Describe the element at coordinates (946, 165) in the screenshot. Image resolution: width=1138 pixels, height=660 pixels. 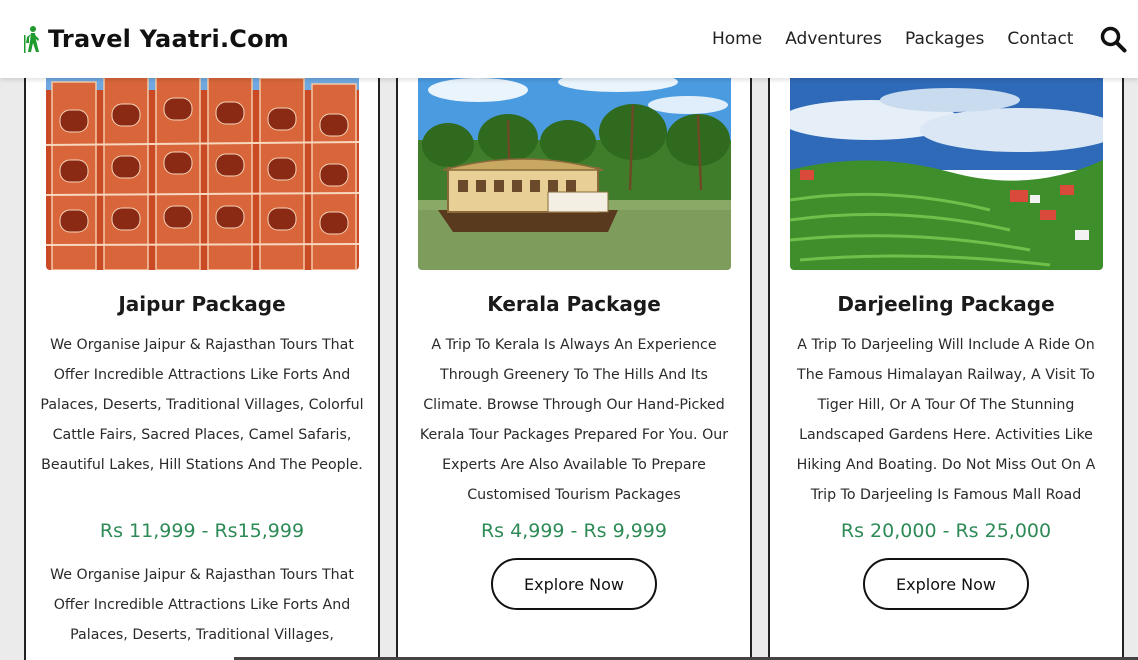
I see `darjeeling-image` at that location.